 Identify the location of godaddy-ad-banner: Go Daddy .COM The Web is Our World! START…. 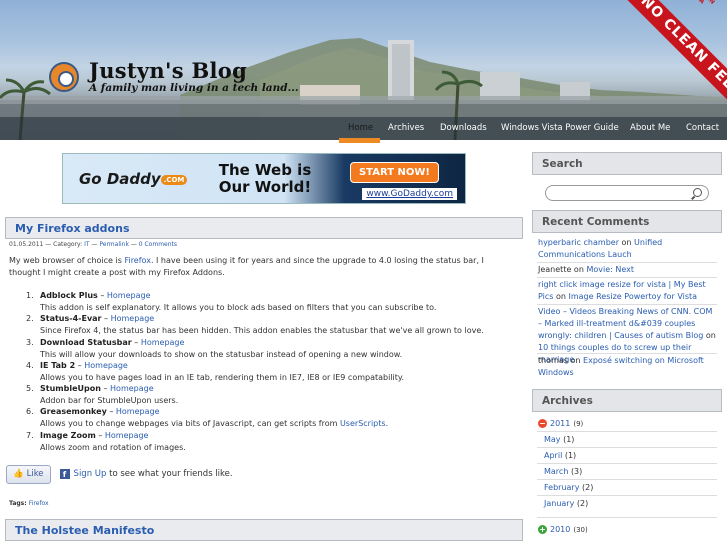
(264, 178).